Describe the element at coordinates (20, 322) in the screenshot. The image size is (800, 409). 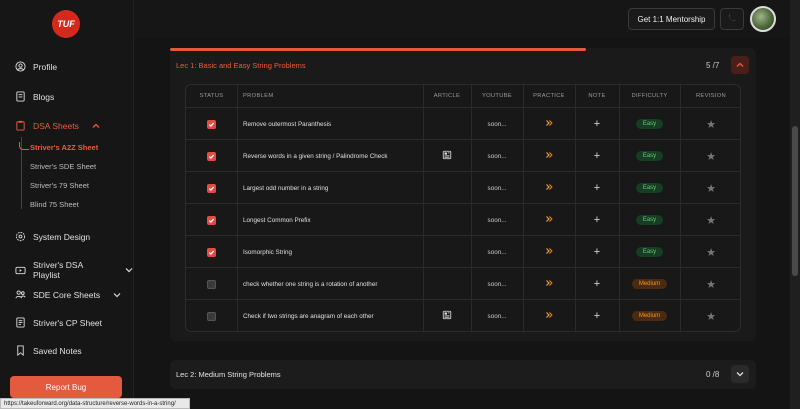
I see `sheet-icon` at that location.